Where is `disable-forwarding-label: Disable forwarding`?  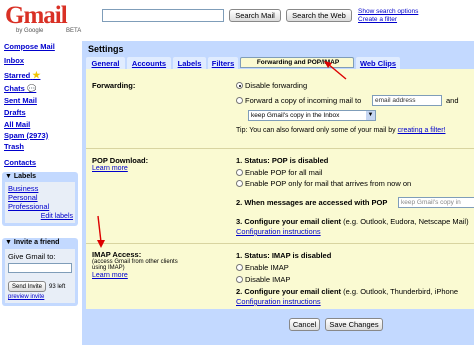 disable-forwarding-label: Disable forwarding is located at coordinates (276, 85).